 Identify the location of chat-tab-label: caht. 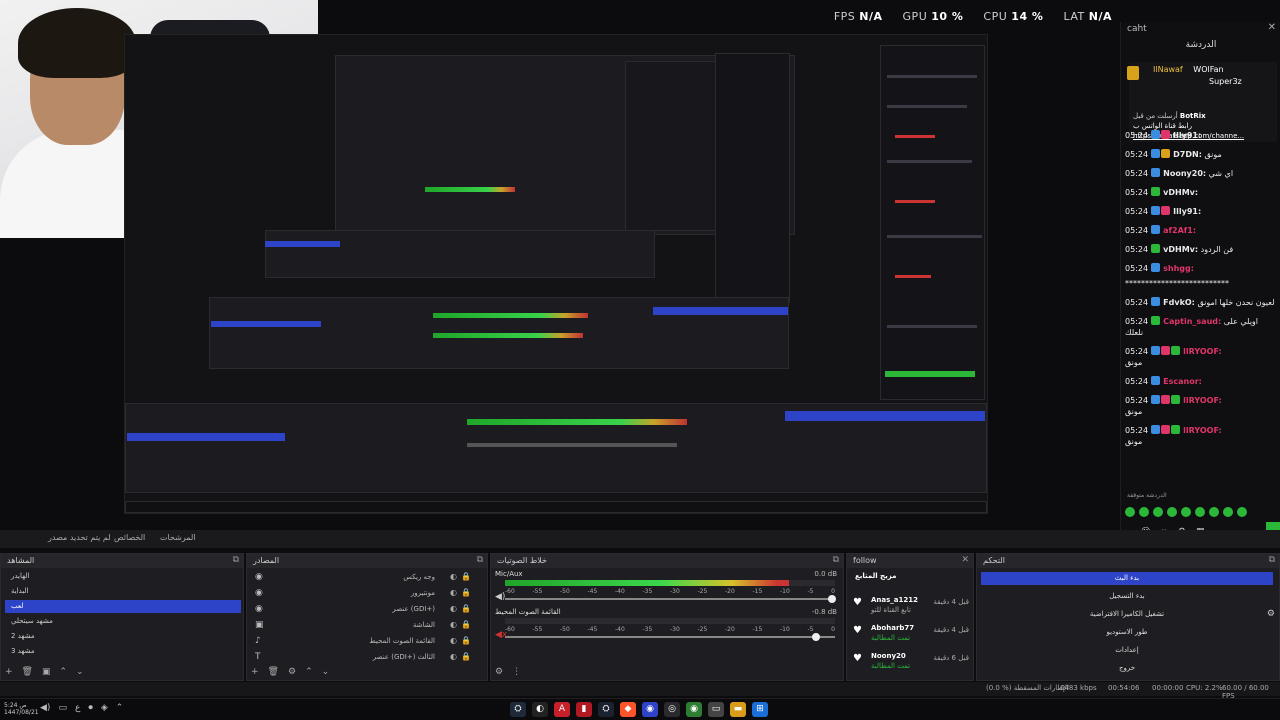
(1137, 29).